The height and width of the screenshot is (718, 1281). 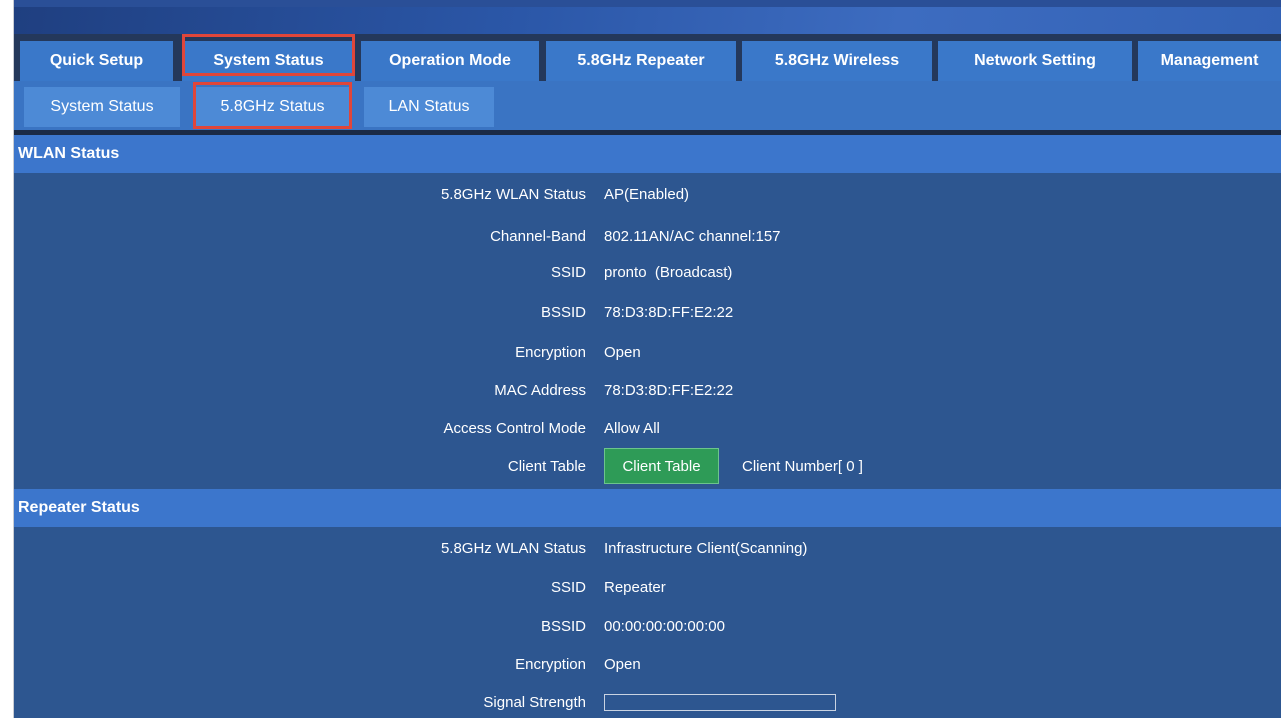 What do you see at coordinates (632, 428) in the screenshot?
I see `row-value: Allow All` at bounding box center [632, 428].